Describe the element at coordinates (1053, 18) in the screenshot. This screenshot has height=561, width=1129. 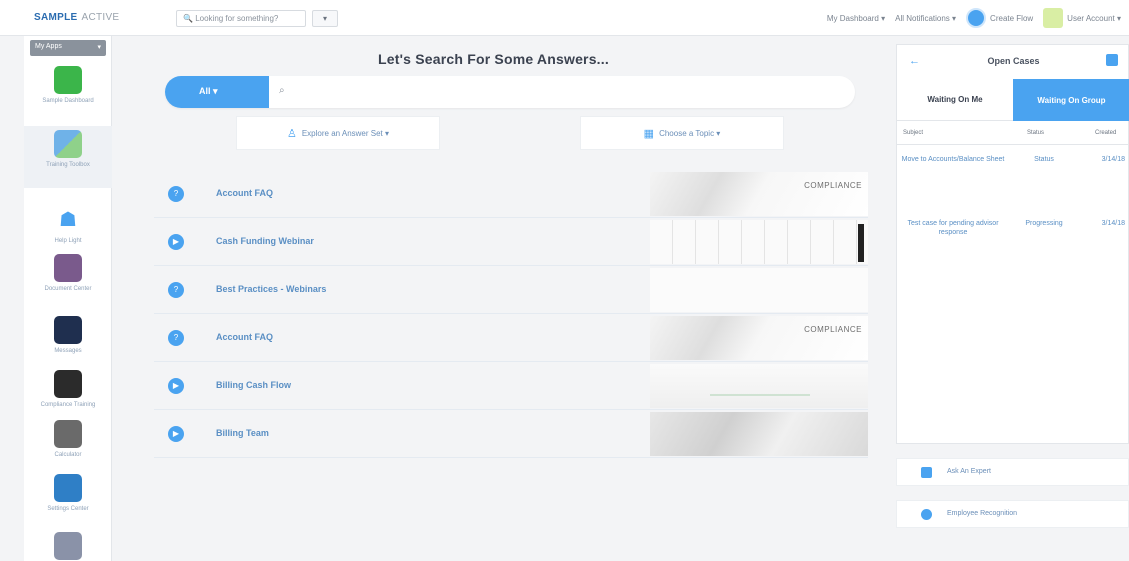
I see `user-avatar` at that location.